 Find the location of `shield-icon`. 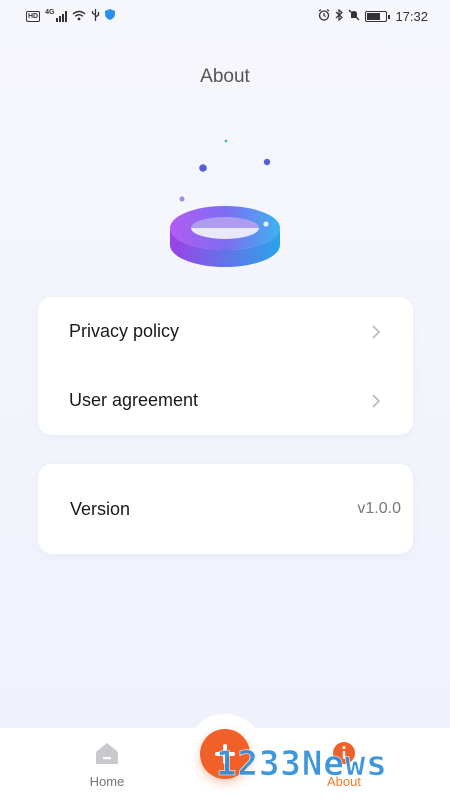

shield-icon is located at coordinates (110, 16).